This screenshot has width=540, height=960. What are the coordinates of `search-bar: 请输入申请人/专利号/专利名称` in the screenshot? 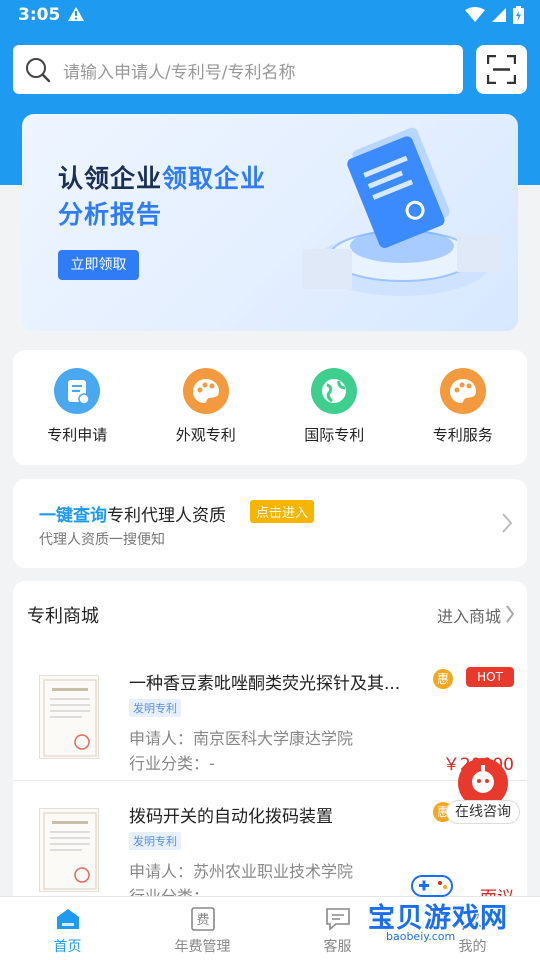 It's located at (238, 69).